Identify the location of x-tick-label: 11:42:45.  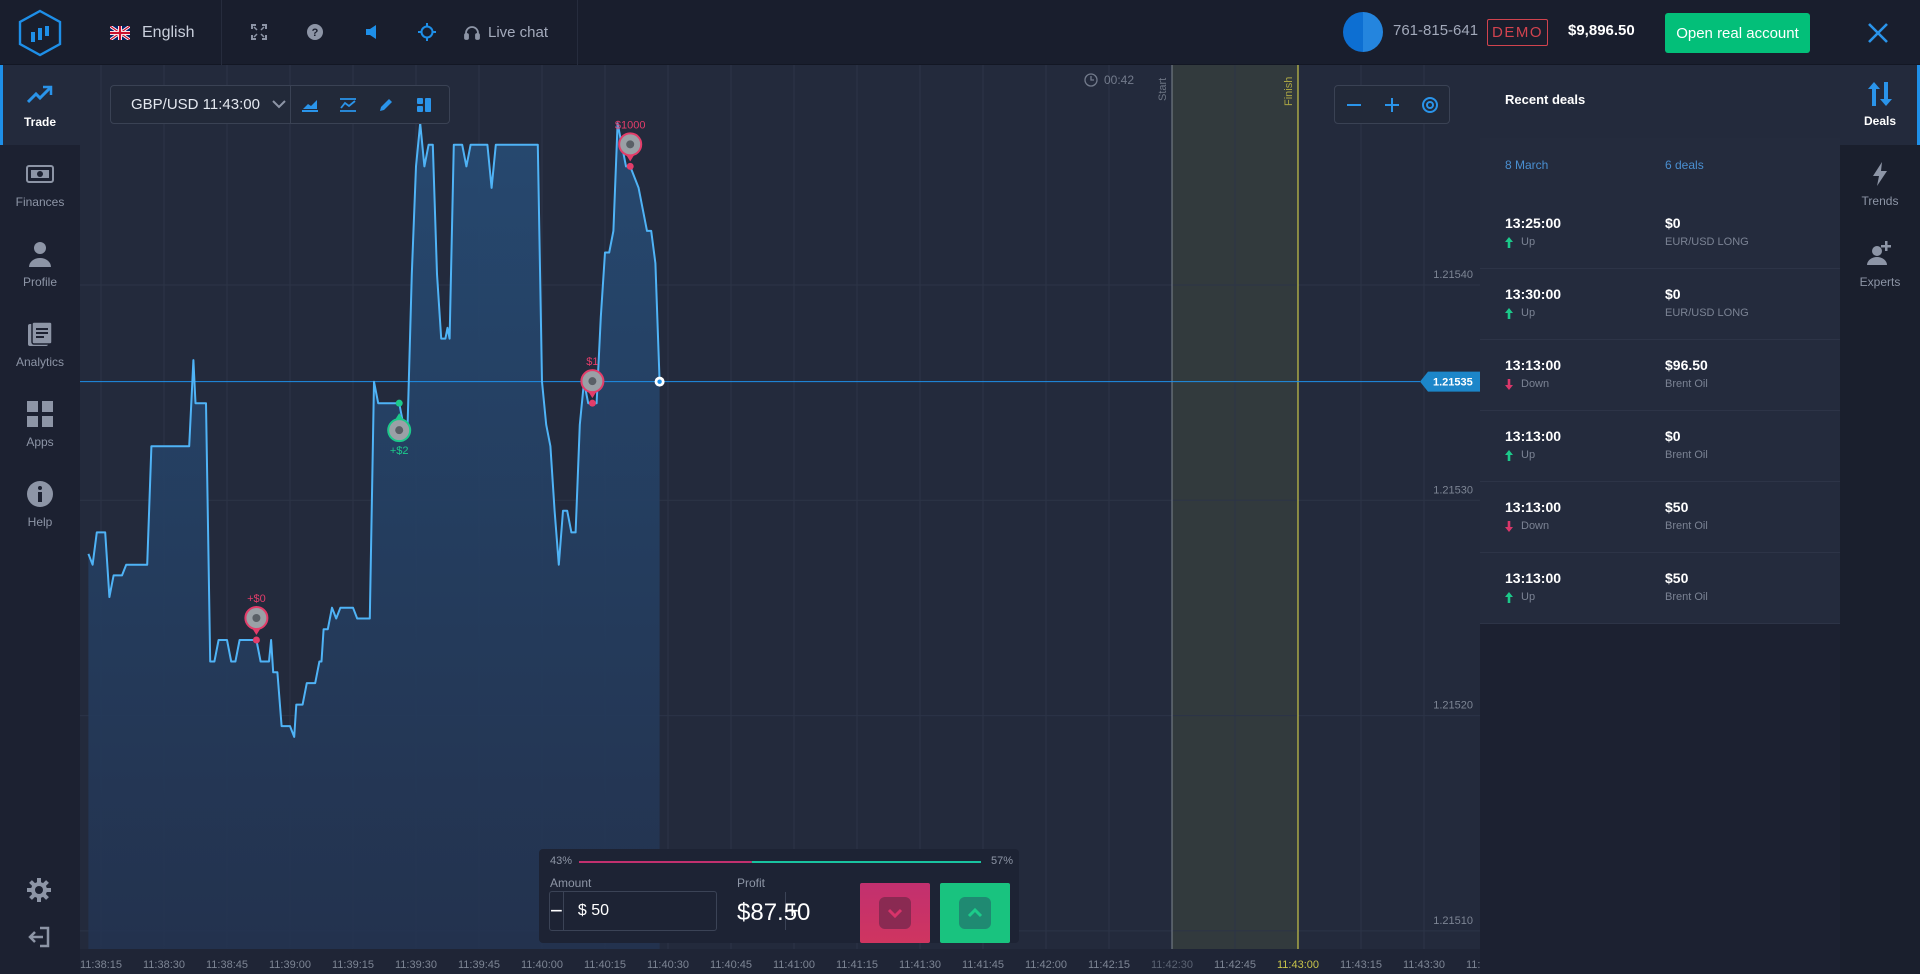
(1235, 965).